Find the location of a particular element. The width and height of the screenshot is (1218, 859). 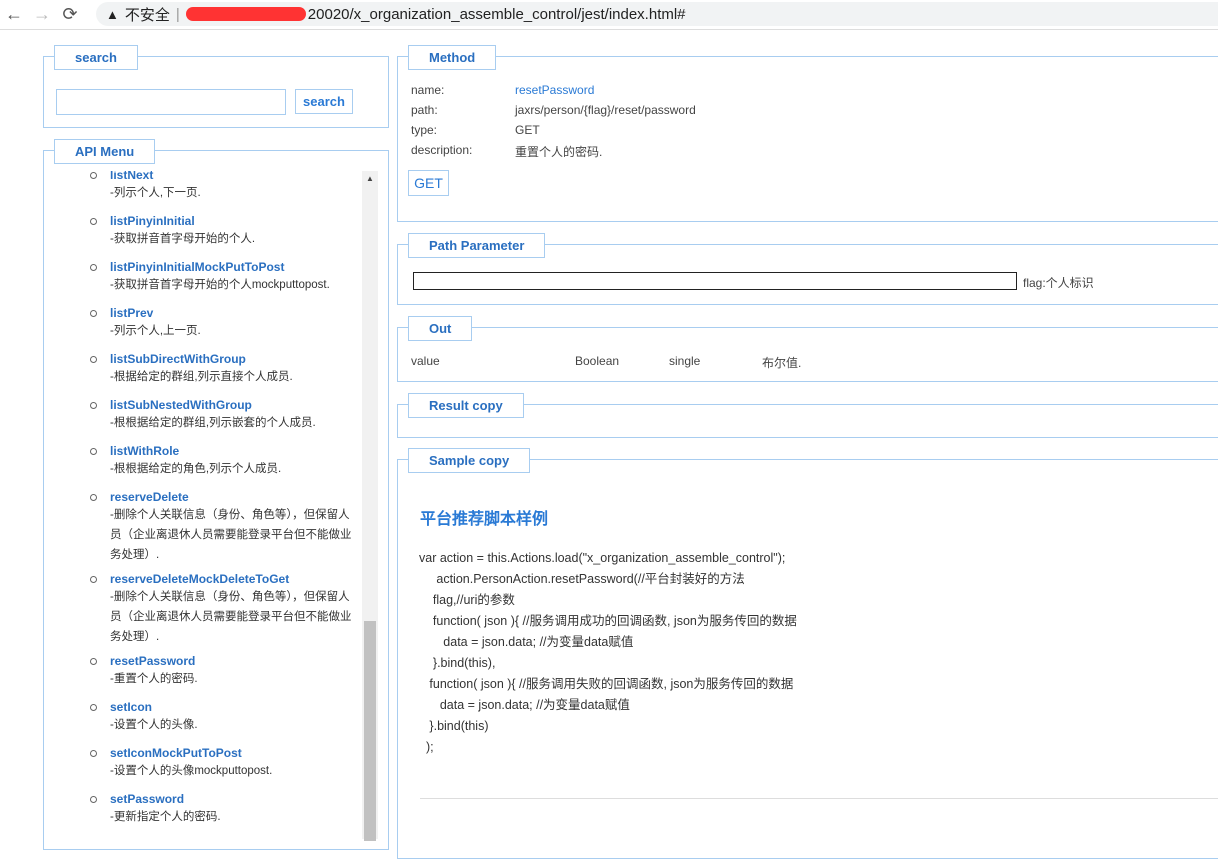

menu-item-desc: -设置个人的头像mockputtopost. is located at coordinates (191, 771).